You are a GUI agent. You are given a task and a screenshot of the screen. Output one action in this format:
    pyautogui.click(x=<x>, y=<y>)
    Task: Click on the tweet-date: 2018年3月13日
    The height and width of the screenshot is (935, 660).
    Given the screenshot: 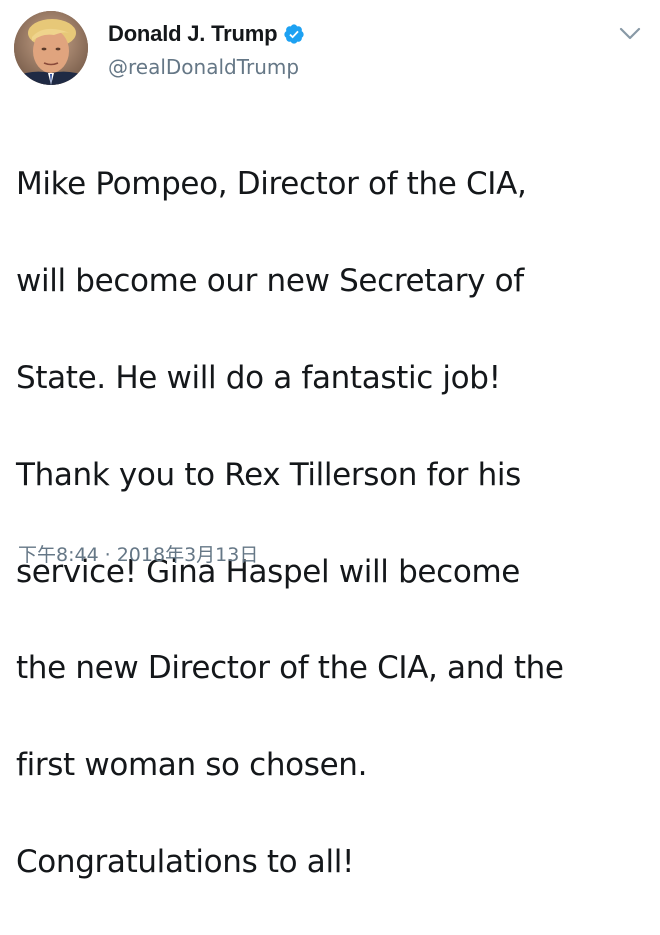 What is the action you would take?
    pyautogui.click(x=187, y=555)
    